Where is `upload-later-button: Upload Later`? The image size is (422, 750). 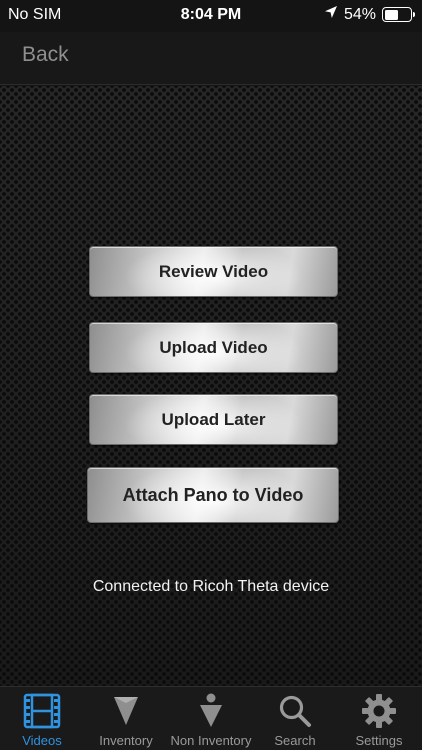 upload-later-button: Upload Later is located at coordinates (213, 419).